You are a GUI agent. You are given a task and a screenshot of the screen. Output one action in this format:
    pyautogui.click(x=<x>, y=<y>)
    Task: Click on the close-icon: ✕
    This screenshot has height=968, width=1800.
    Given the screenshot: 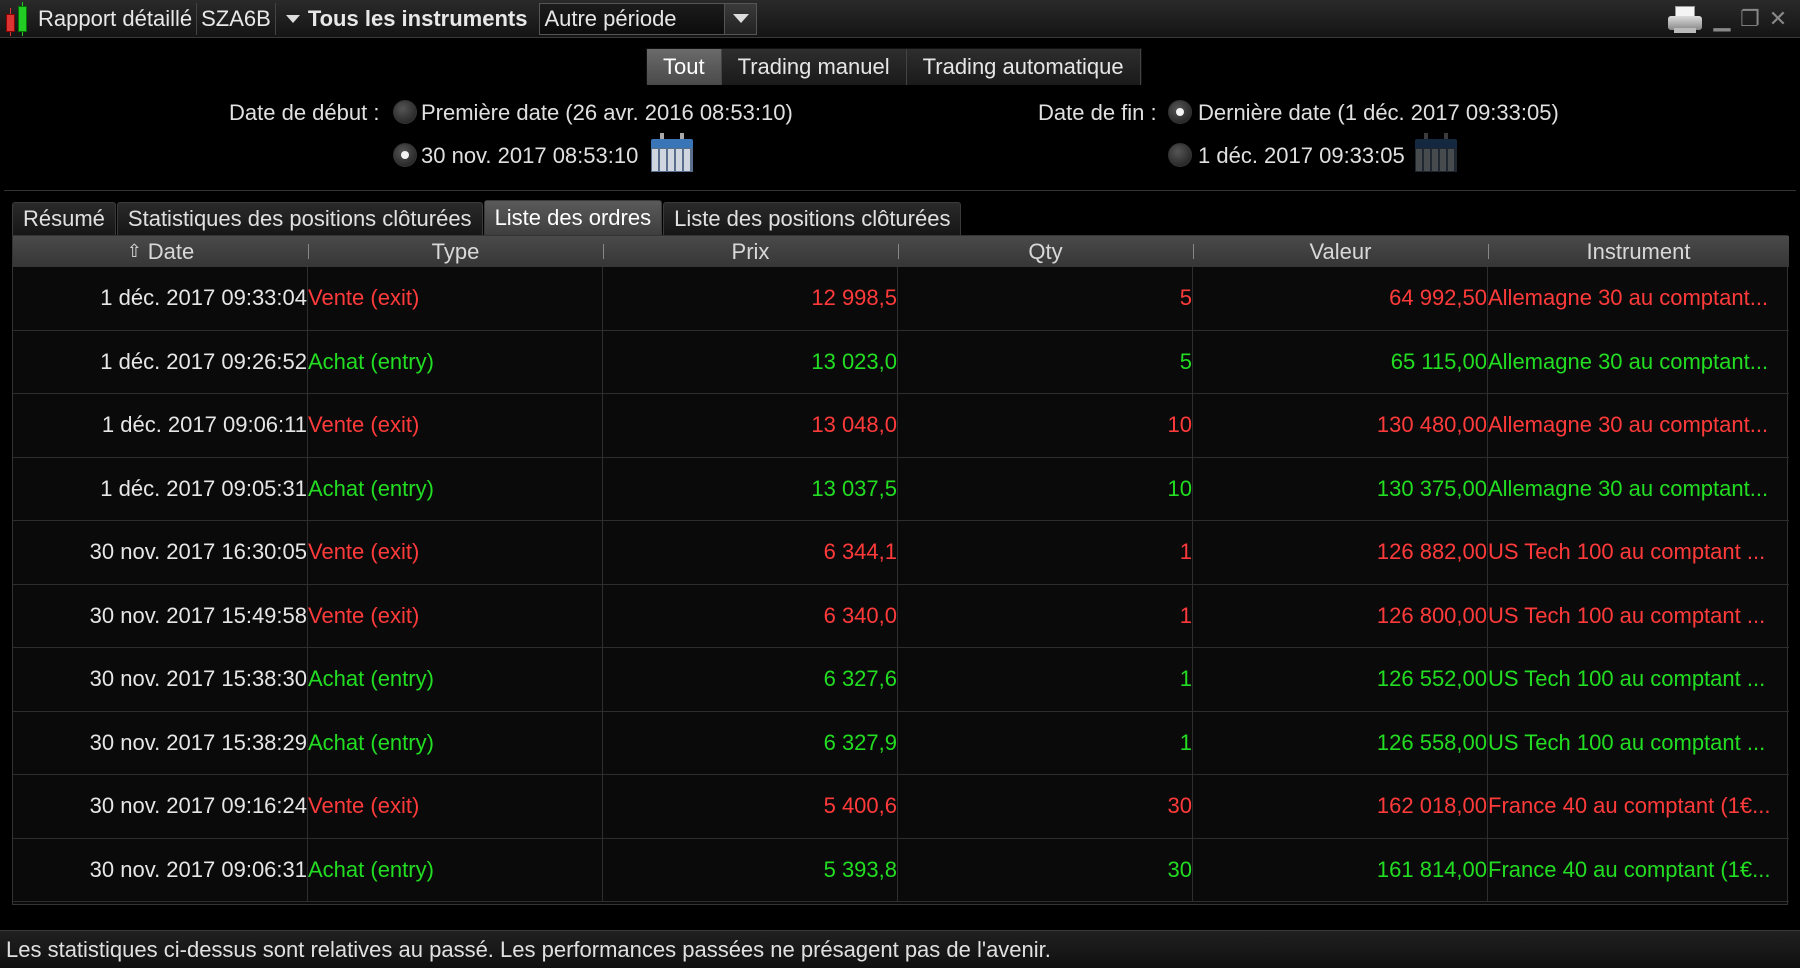 What is the action you would take?
    pyautogui.click(x=1778, y=19)
    